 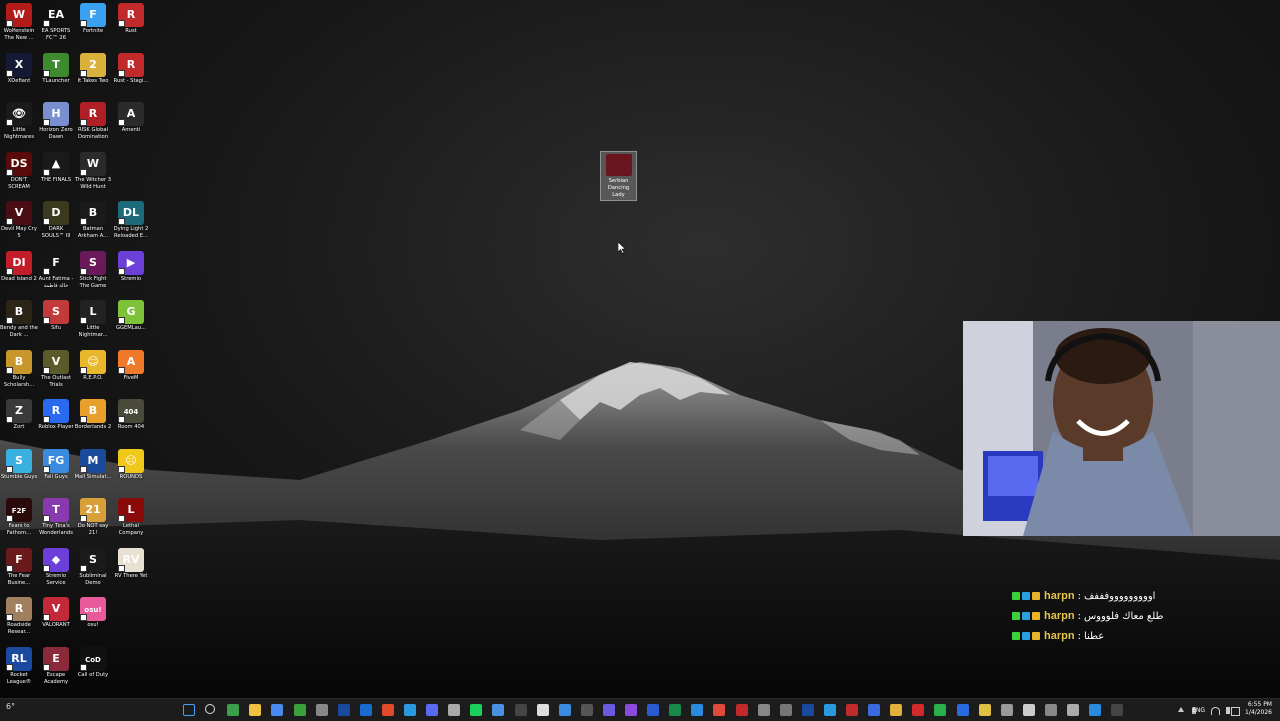 I want to click on search-icon, so click(x=210, y=709).